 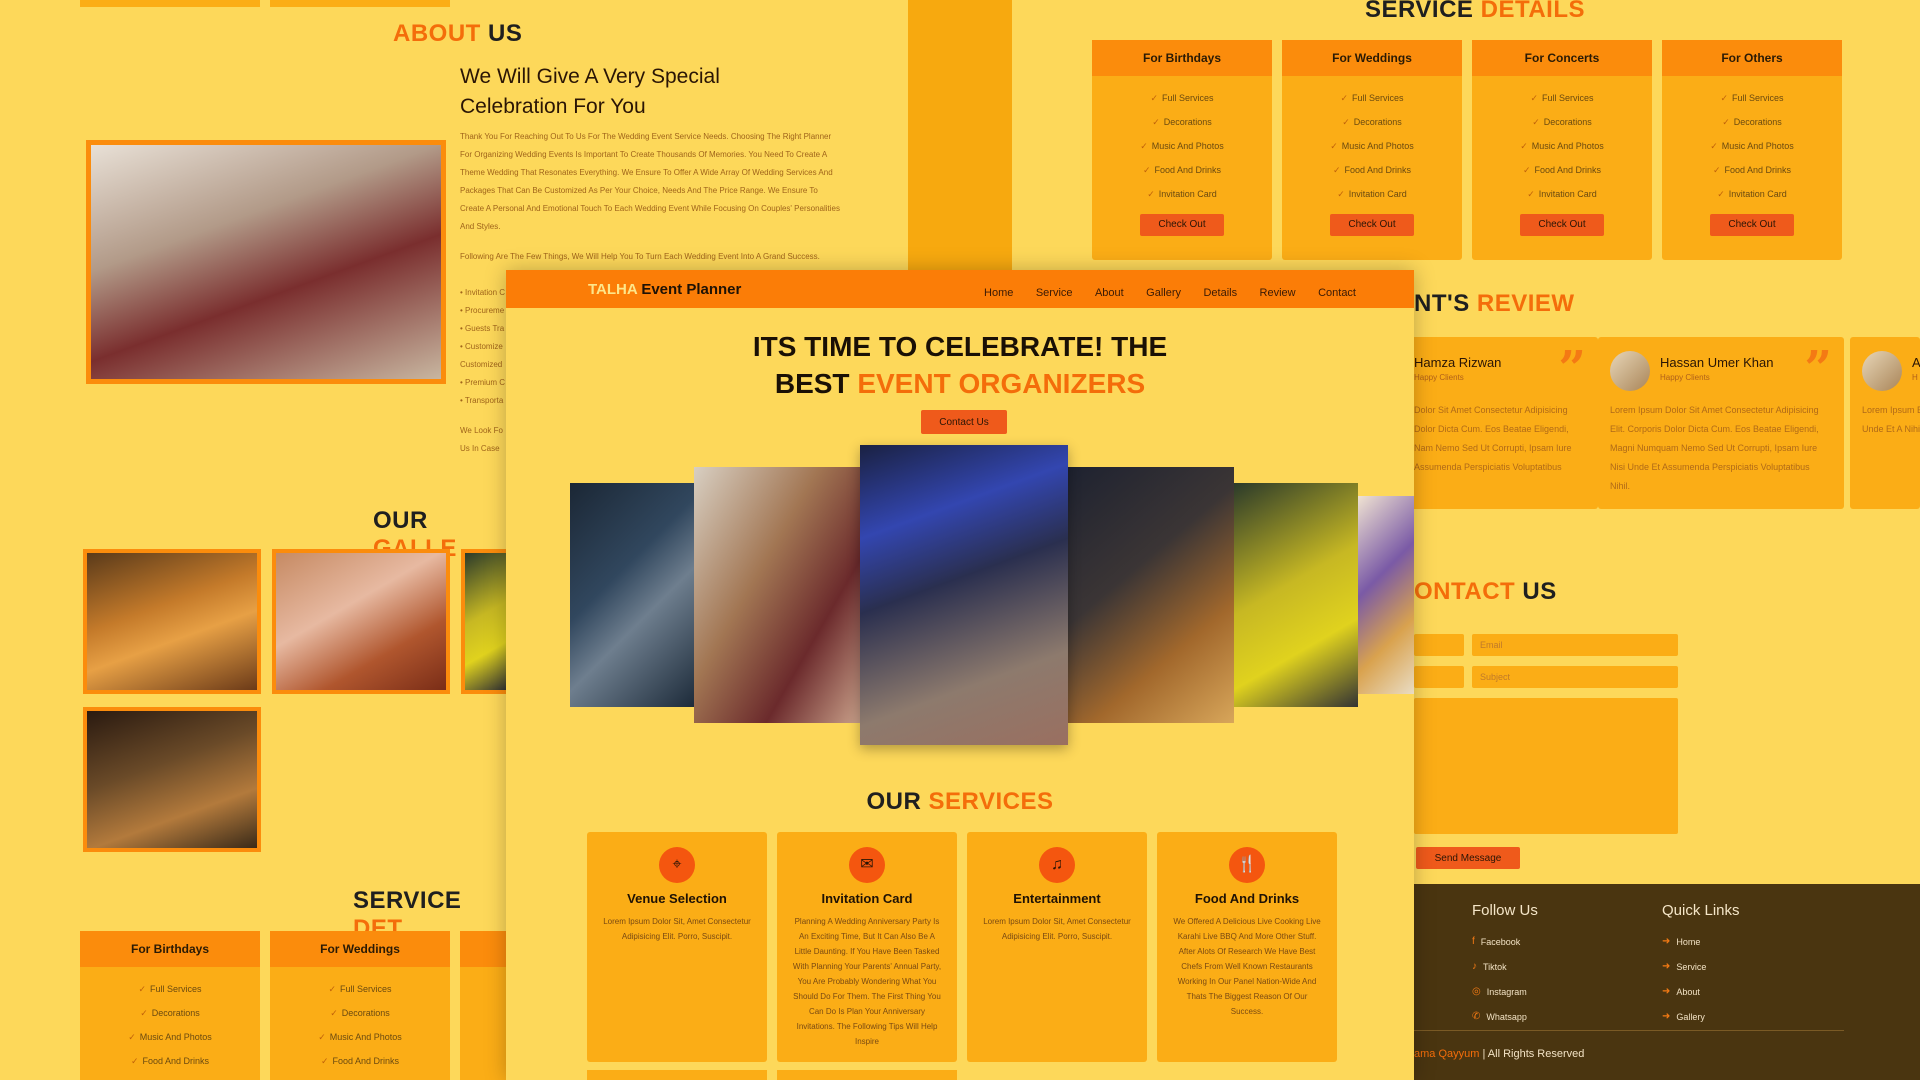 I want to click on about-bullet: • Transporta, so click(x=482, y=400).